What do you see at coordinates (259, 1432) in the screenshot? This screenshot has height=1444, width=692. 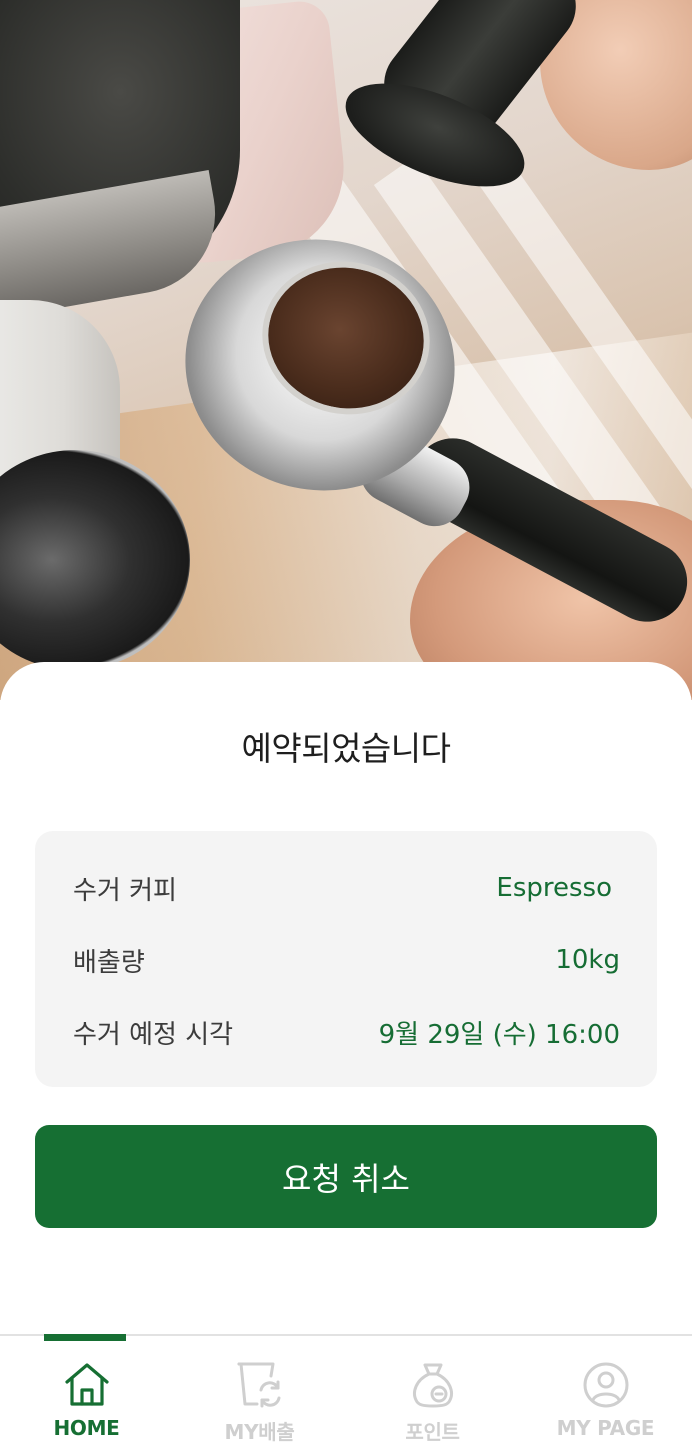 I see `nav-label-my-disposal: MY배출` at bounding box center [259, 1432].